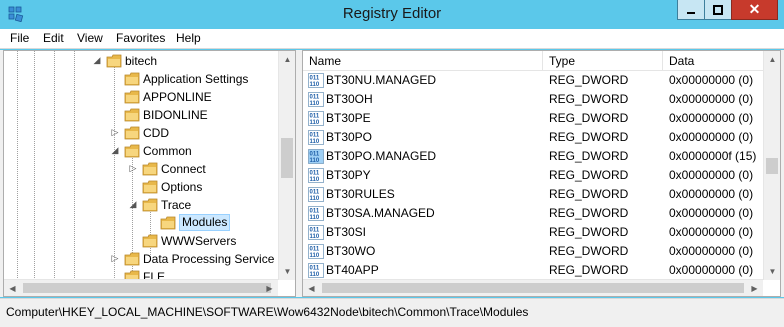  I want to click on tree-node-apponline: APPONLINE, so click(141, 97).